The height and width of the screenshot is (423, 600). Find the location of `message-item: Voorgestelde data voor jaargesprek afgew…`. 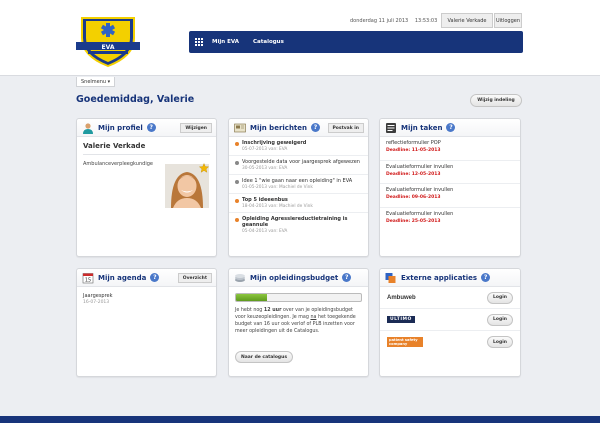

message-item: Voorgestelde data voor jaargesprek afgew… is located at coordinates (298, 165).